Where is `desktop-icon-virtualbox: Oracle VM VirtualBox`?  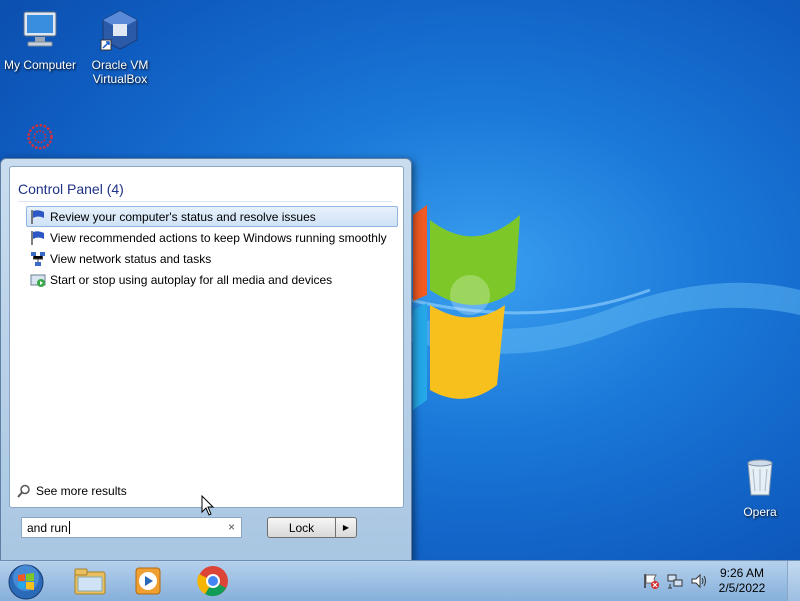
desktop-icon-virtualbox: Oracle VM VirtualBox is located at coordinates (120, 47).